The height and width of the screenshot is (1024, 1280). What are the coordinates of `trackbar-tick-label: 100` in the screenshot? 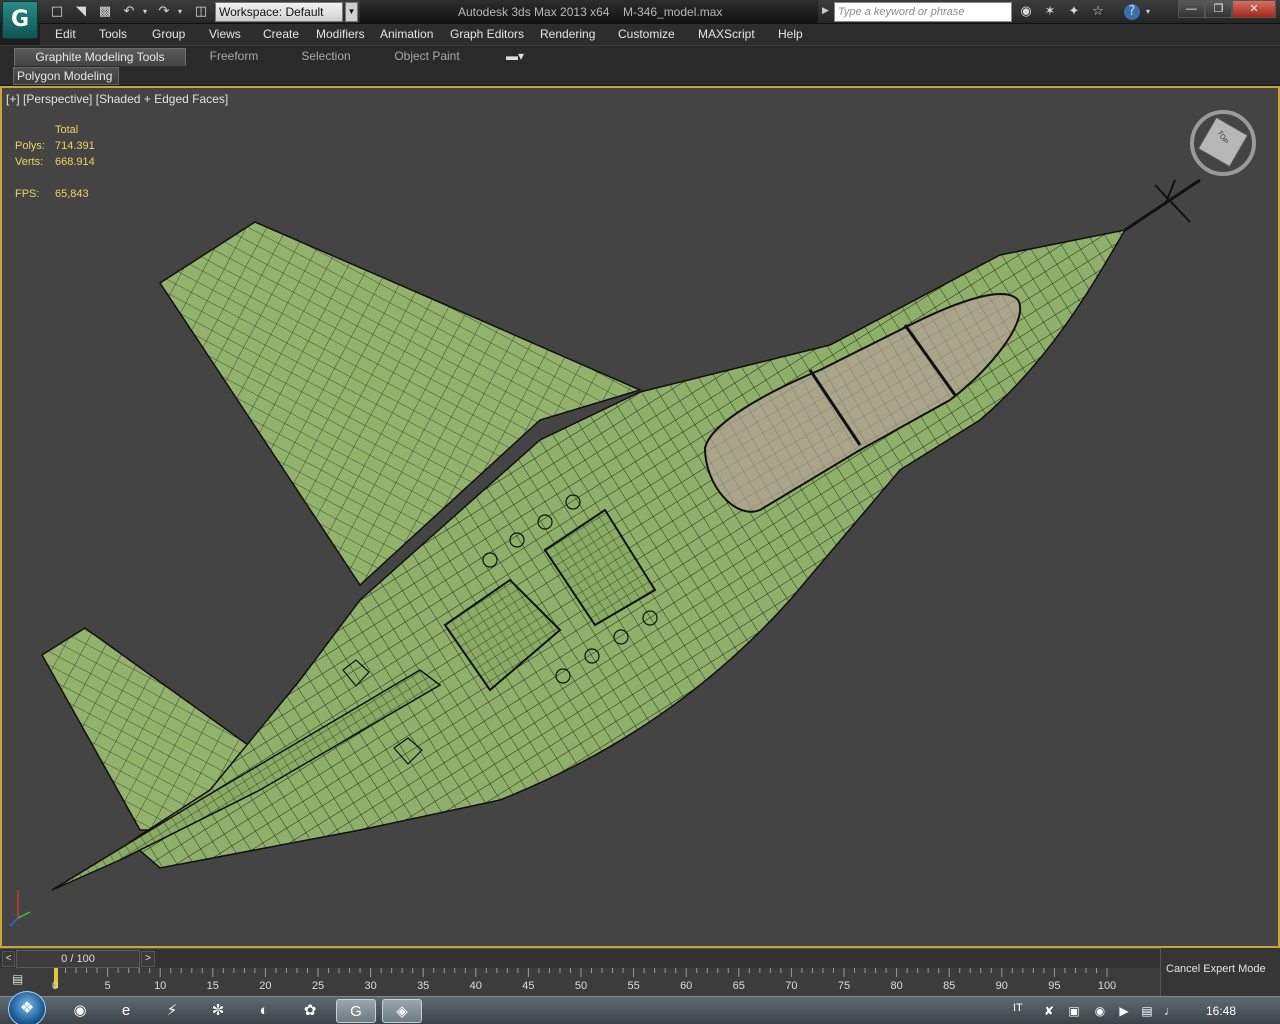 It's located at (1107, 986).